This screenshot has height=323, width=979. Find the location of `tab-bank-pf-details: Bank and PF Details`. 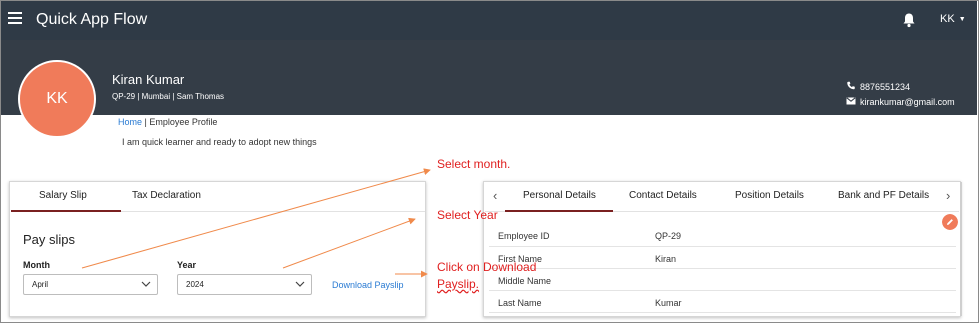

tab-bank-pf-details: Bank and PF Details is located at coordinates (883, 195).